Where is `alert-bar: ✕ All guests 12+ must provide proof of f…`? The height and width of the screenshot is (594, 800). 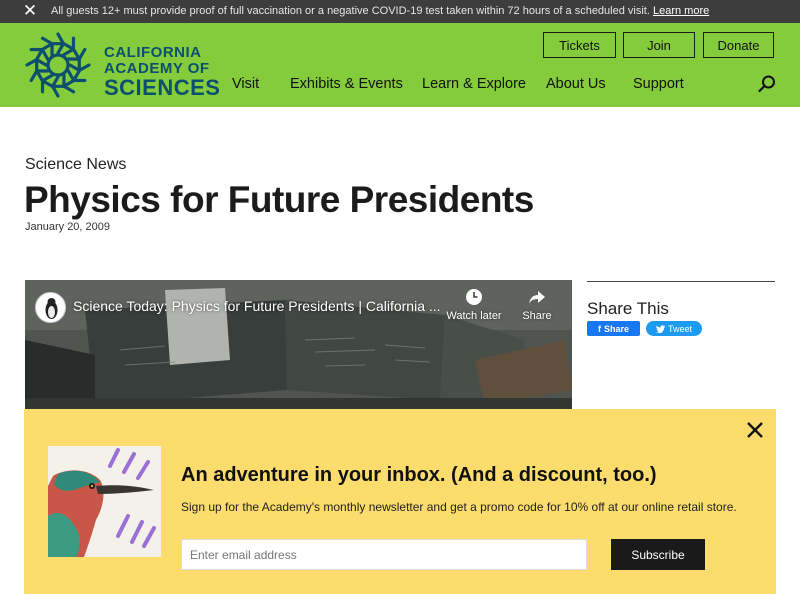
alert-bar: ✕ All guests 12+ must provide proof of f… is located at coordinates (400, 11).